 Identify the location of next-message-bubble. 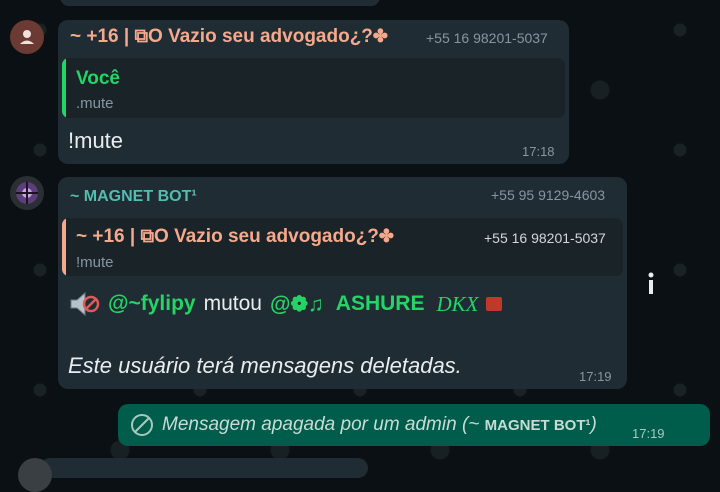
(204, 468).